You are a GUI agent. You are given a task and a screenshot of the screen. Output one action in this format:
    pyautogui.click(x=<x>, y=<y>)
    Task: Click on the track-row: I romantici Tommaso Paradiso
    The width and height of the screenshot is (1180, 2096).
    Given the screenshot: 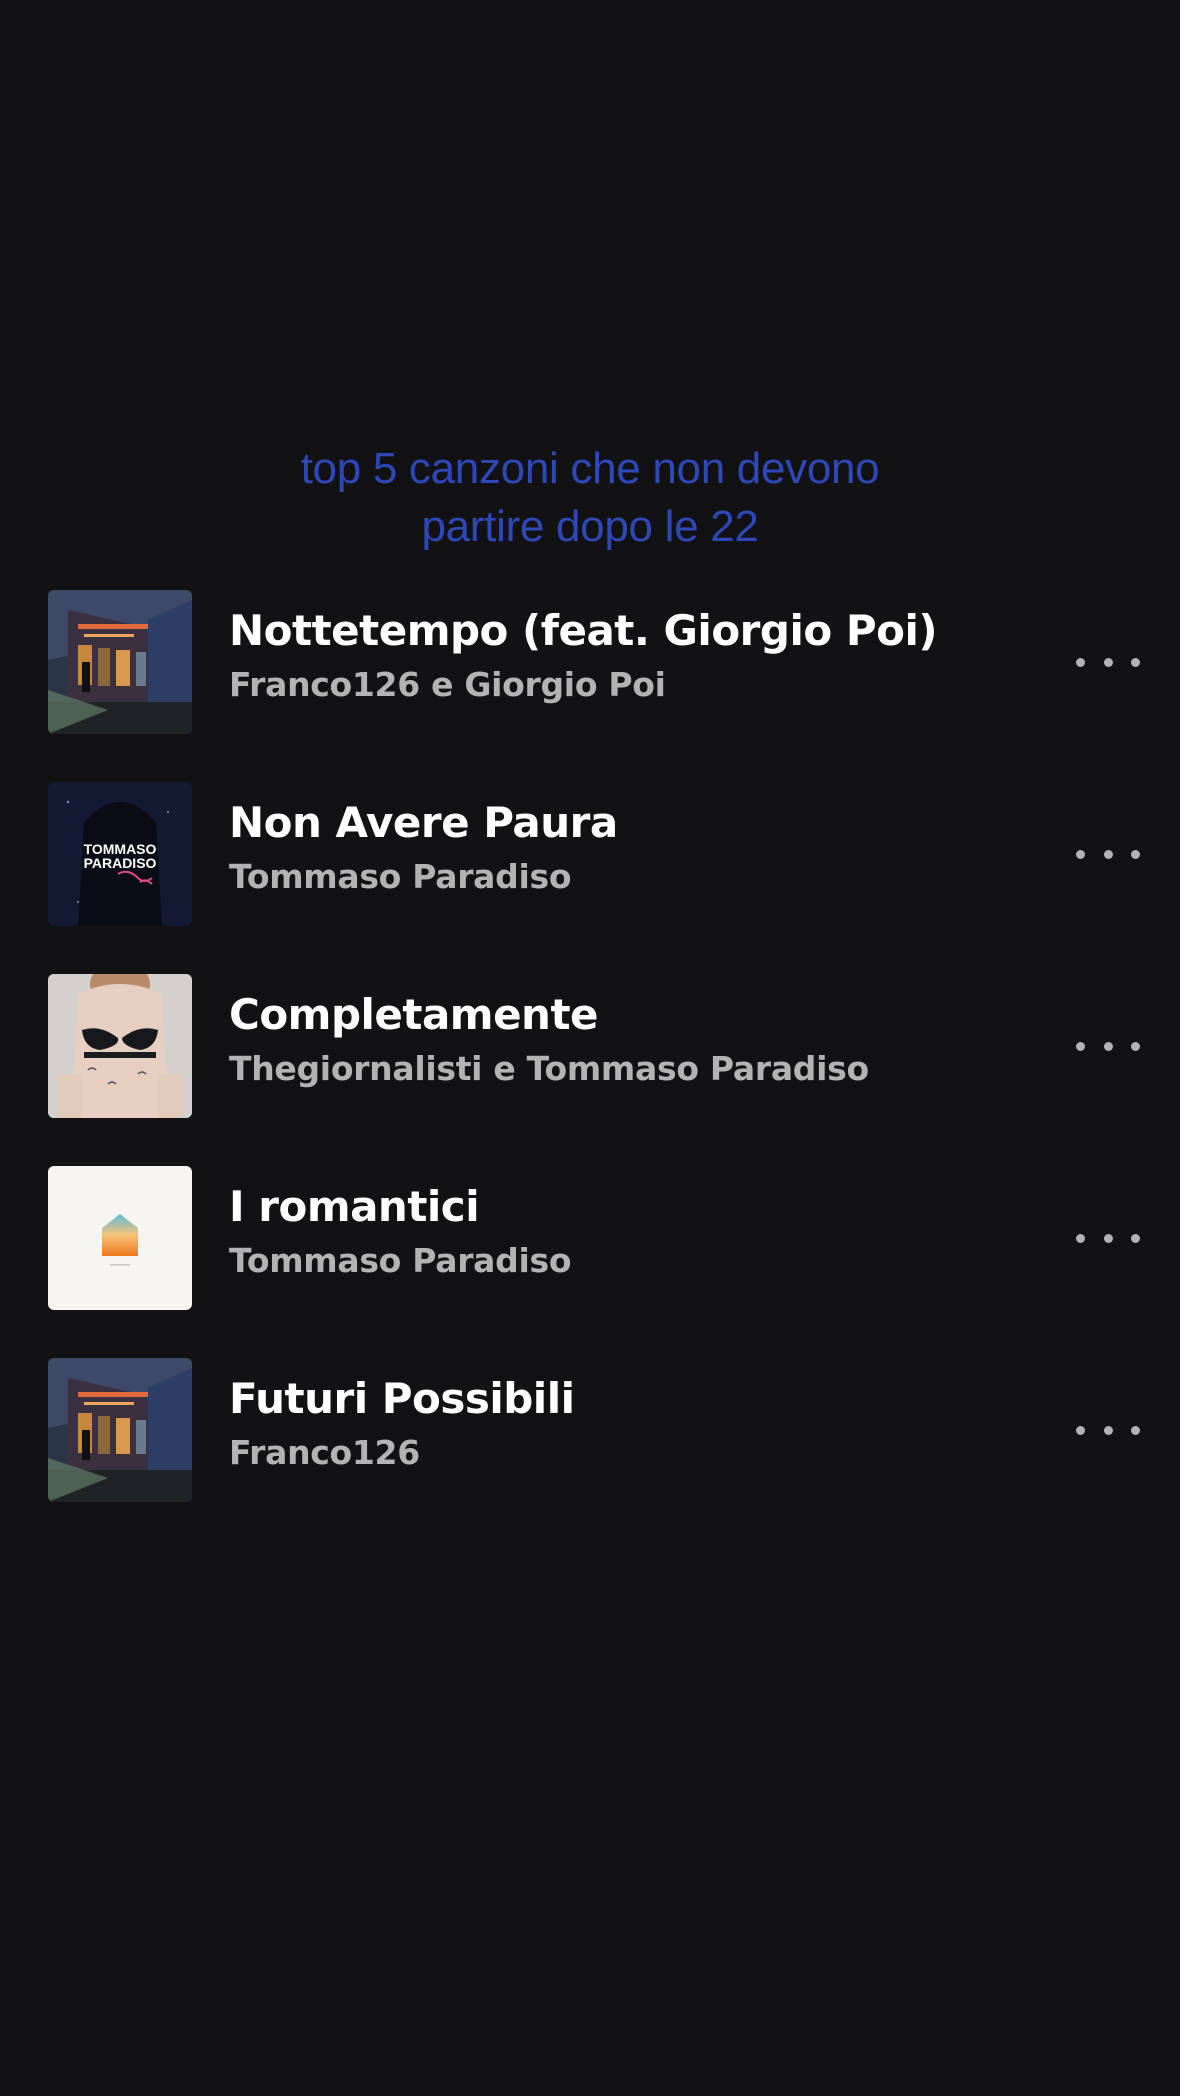 What is the action you would take?
    pyautogui.click(x=590, y=1260)
    